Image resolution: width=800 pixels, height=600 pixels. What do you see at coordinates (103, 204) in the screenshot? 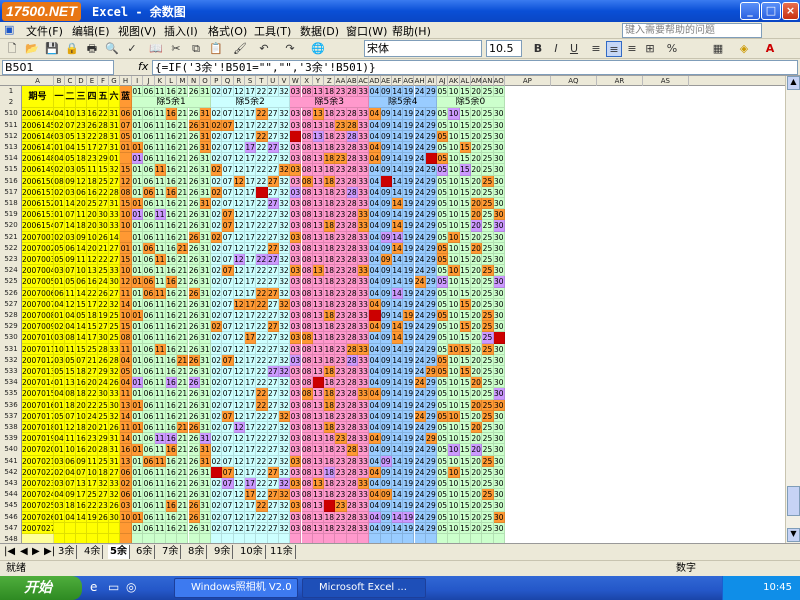
I see `number-cell: 27` at bounding box center [103, 204].